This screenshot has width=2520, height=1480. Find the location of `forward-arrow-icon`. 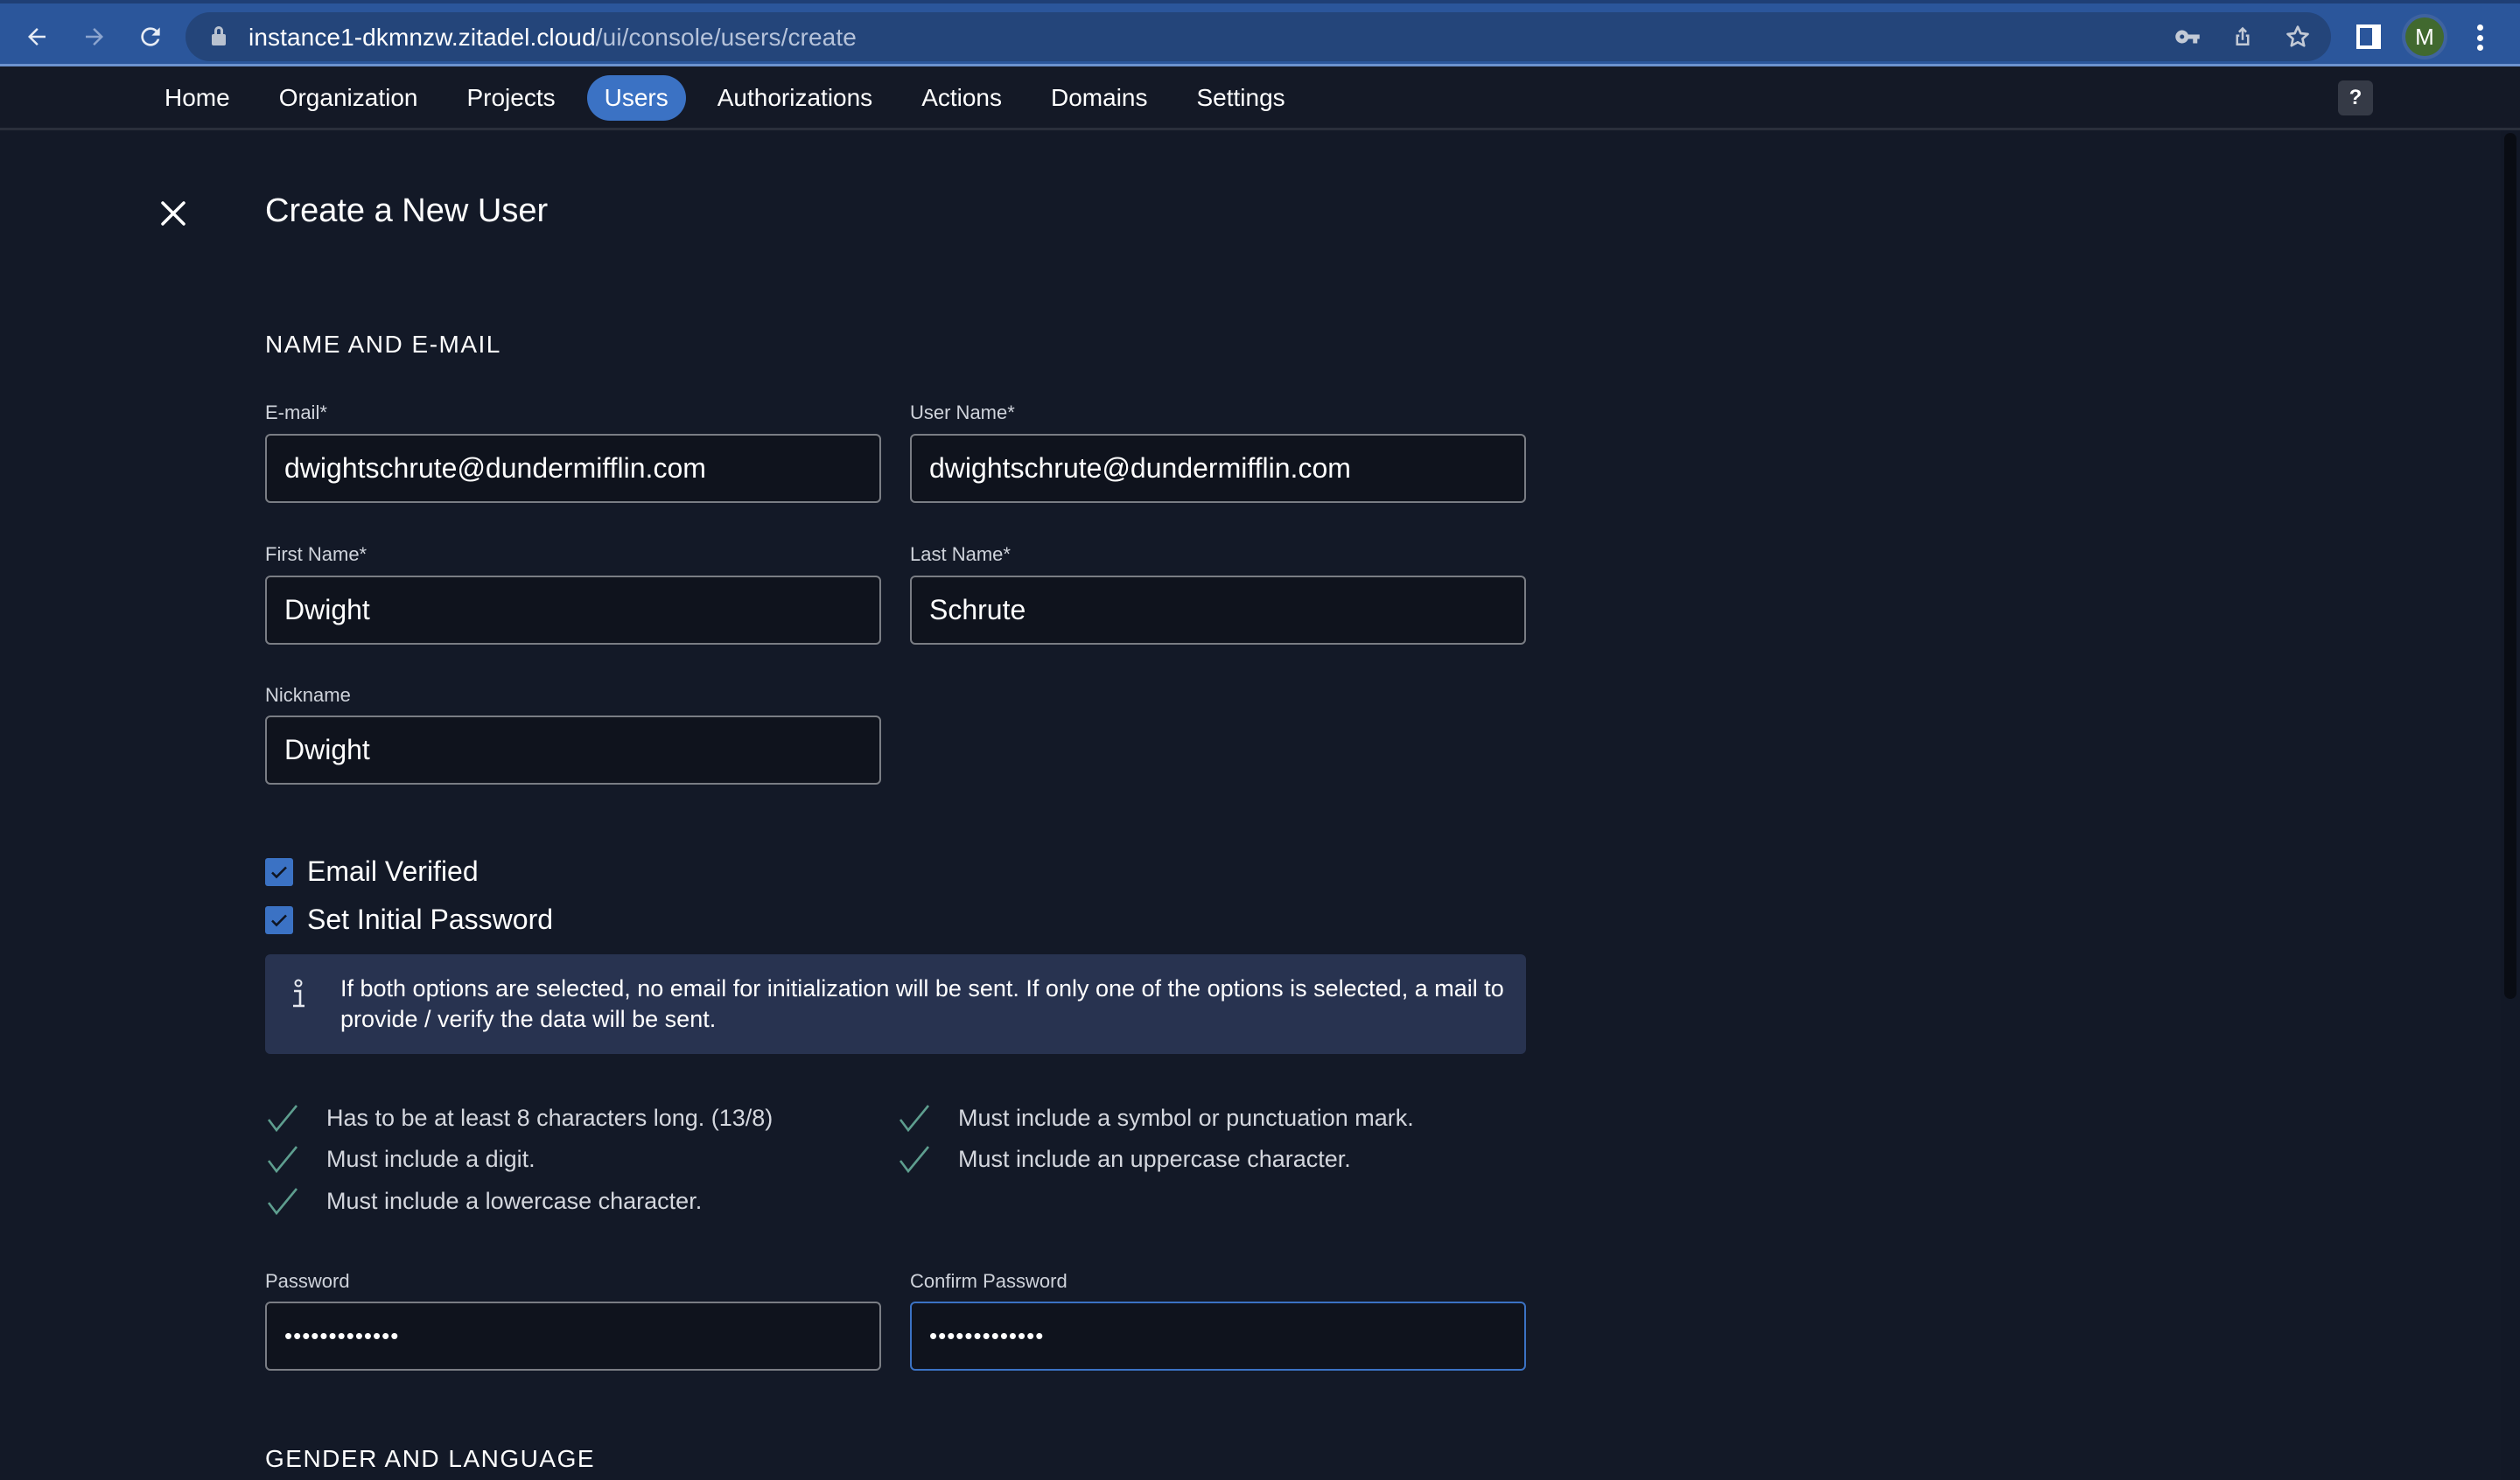

forward-arrow-icon is located at coordinates (94, 36).